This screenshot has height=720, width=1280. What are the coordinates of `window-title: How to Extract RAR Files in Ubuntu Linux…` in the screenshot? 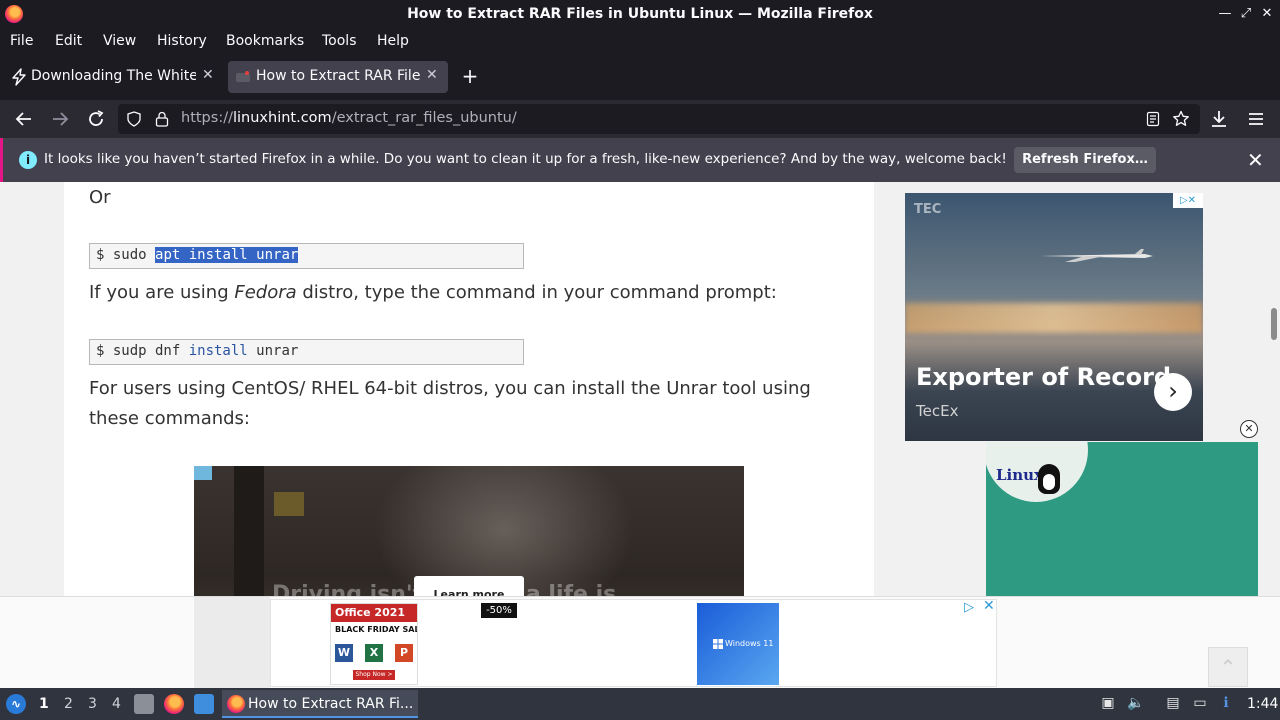 It's located at (640, 14).